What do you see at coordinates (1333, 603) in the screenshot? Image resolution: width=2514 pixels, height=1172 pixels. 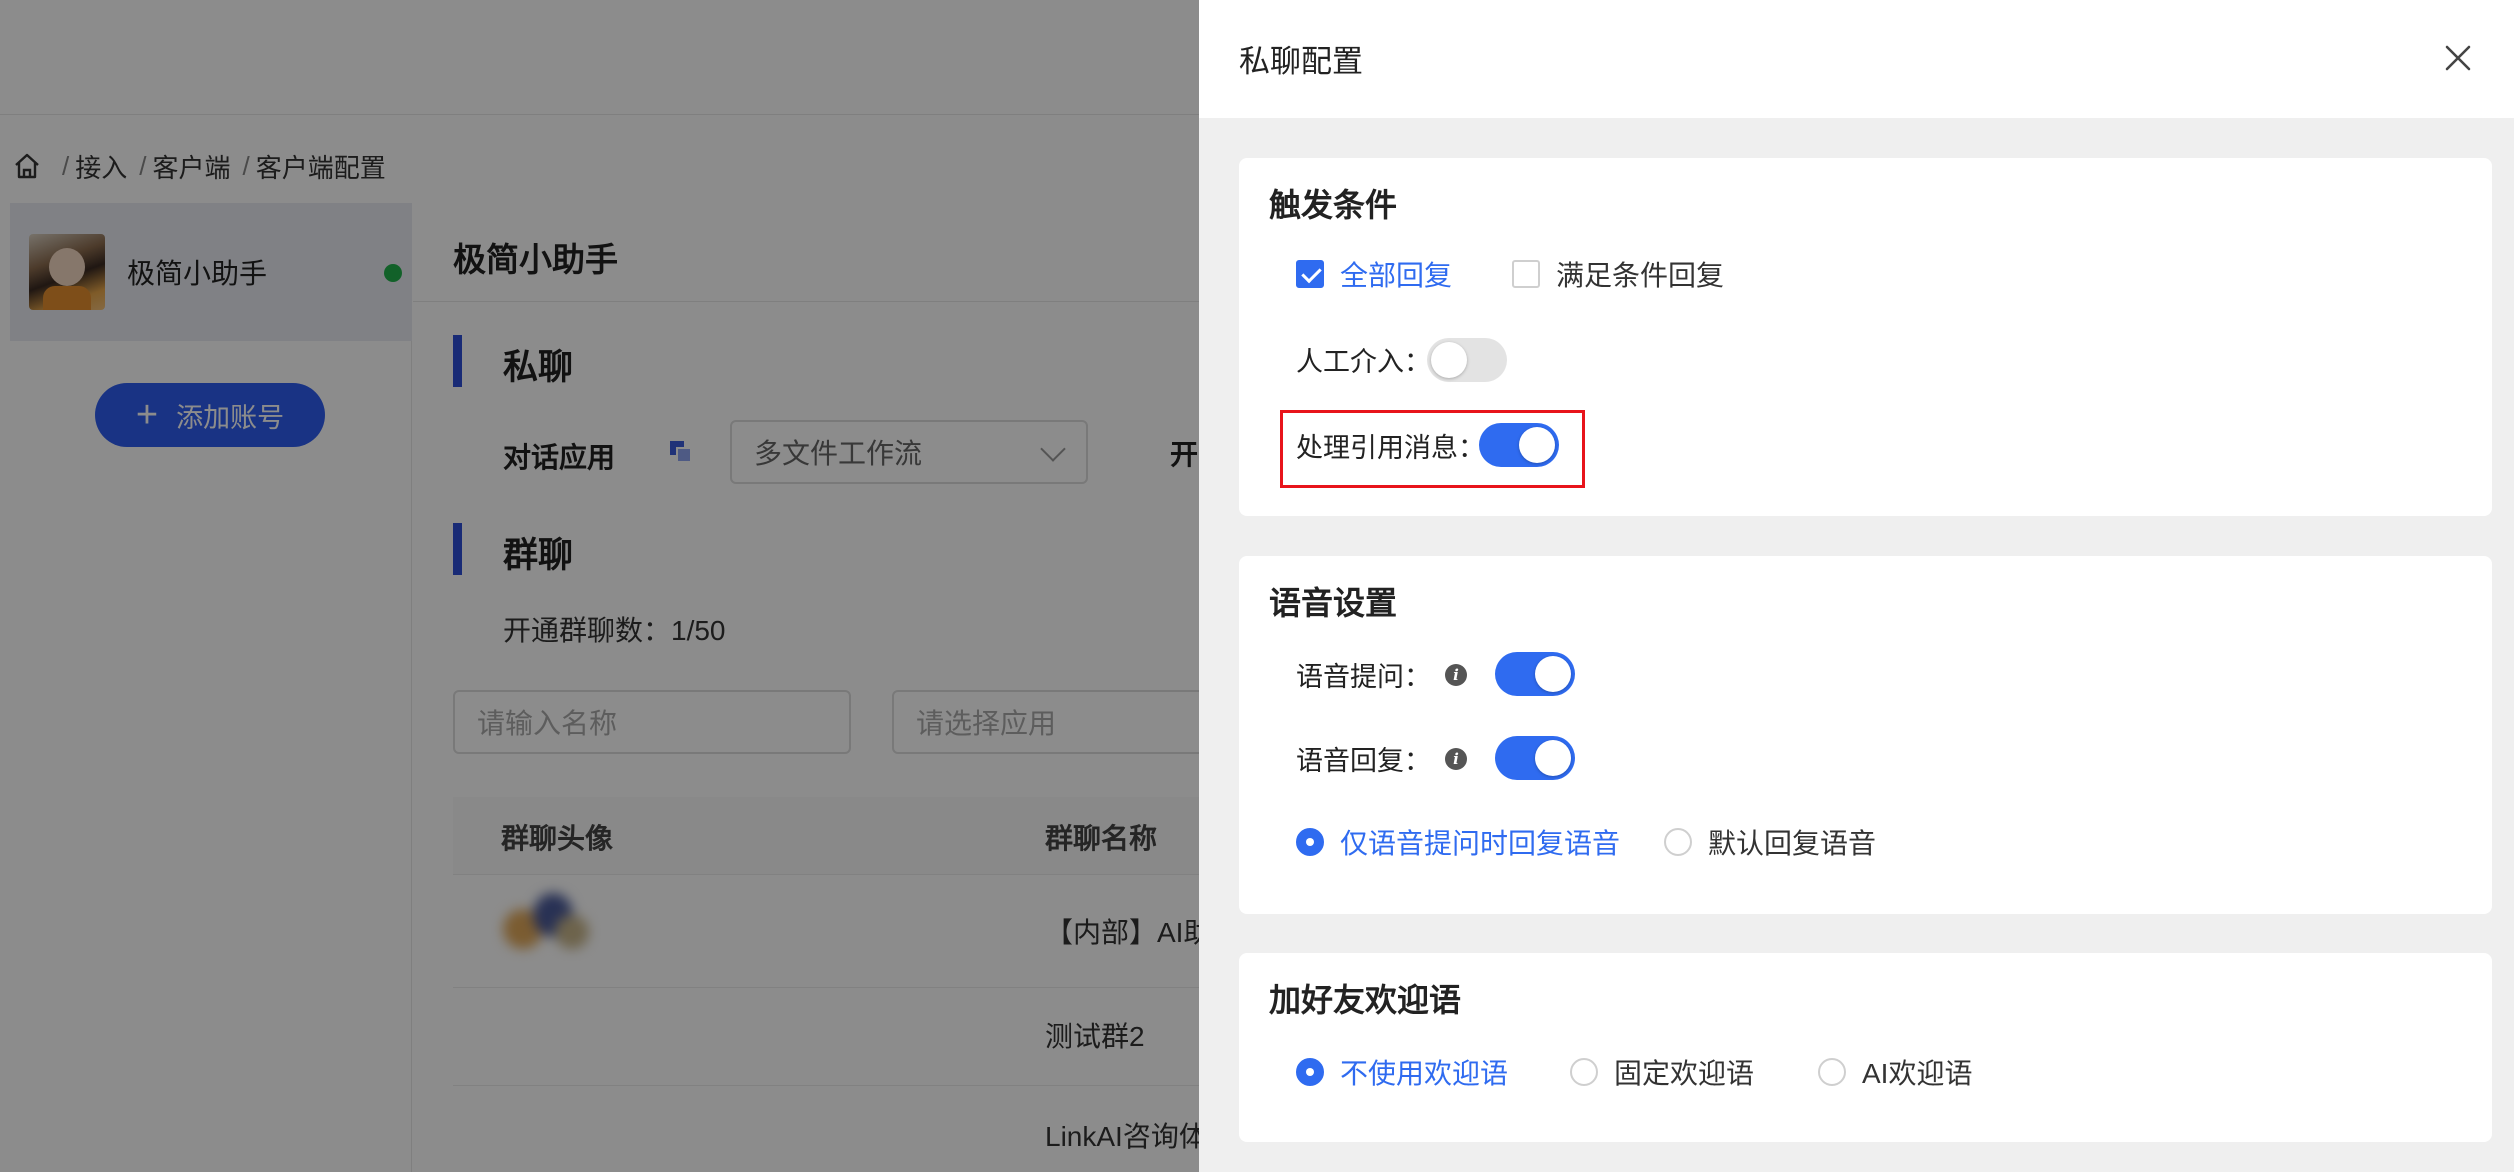 I see `voice-section-title: 语音设置` at bounding box center [1333, 603].